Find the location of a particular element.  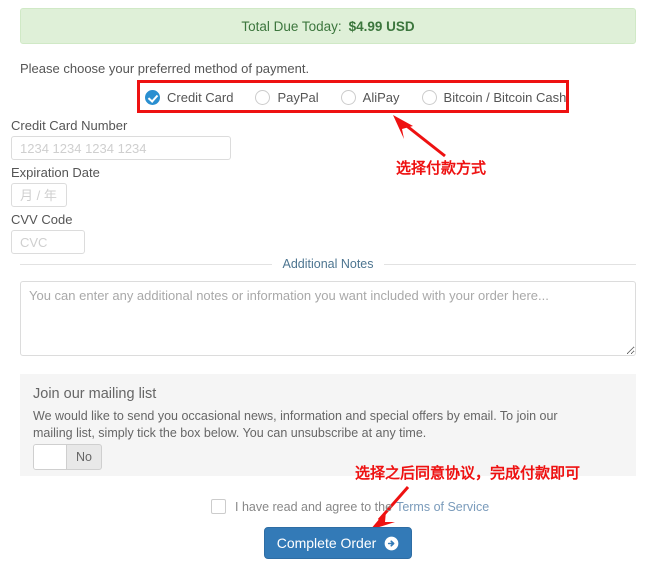

arrow-right-circle-icon is located at coordinates (391, 543).